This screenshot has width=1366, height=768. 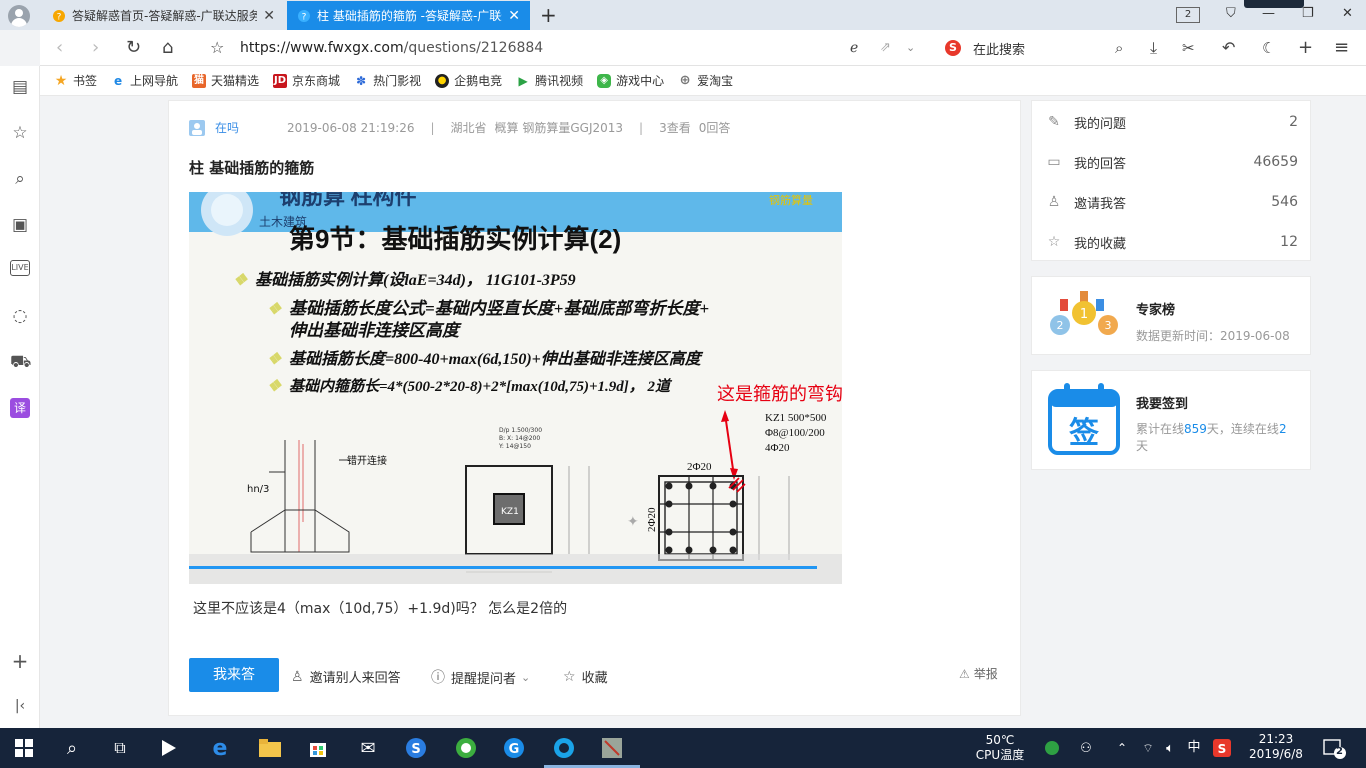 I want to click on app-green-icon, so click(x=466, y=748).